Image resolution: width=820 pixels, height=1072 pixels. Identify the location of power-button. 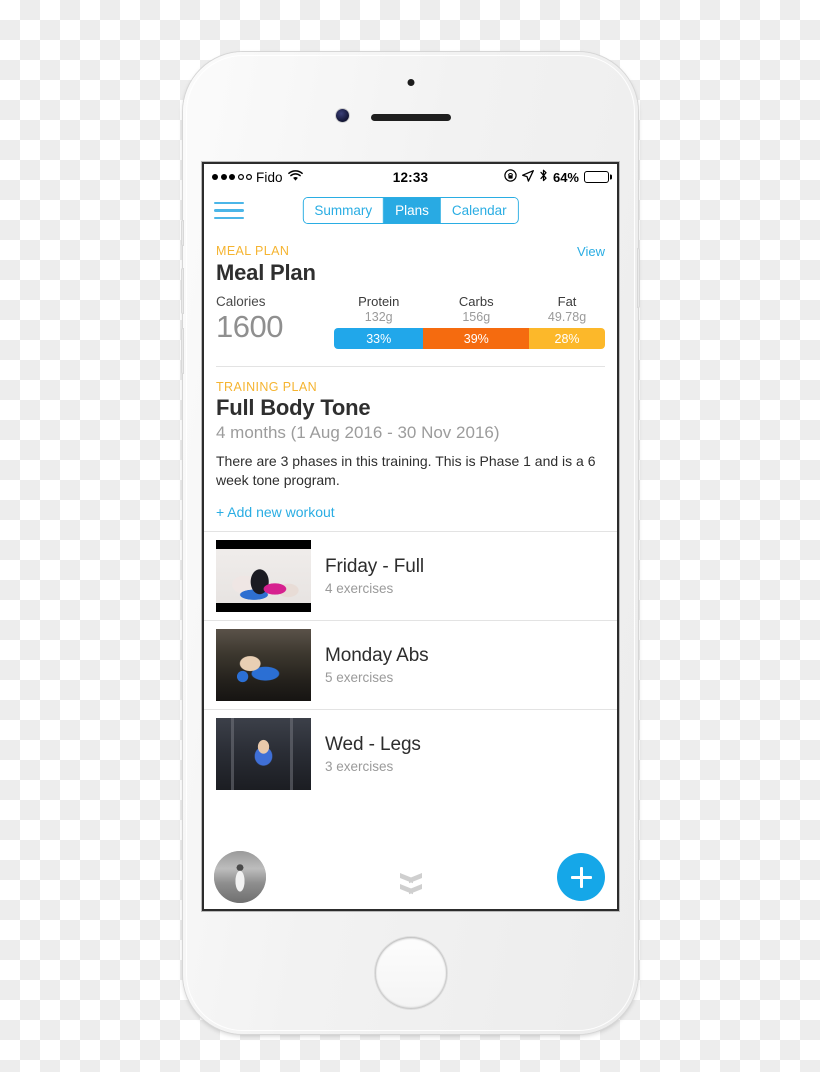
(638, 278).